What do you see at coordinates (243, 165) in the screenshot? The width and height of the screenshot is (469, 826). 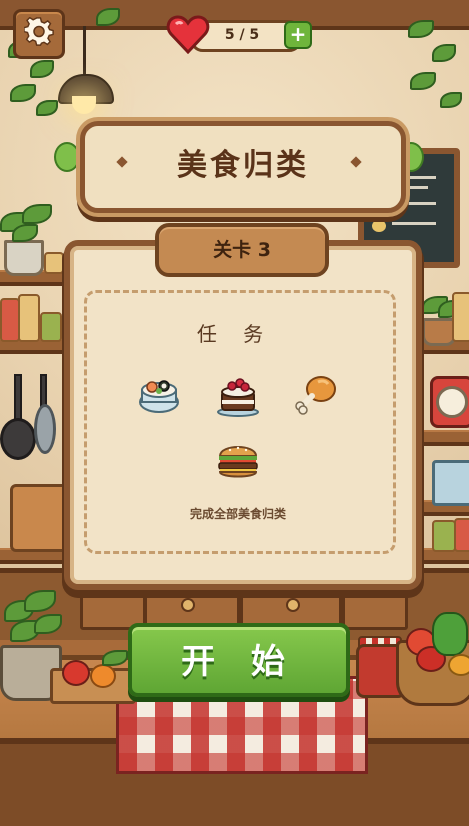 I see `game-title: 美食归类` at bounding box center [243, 165].